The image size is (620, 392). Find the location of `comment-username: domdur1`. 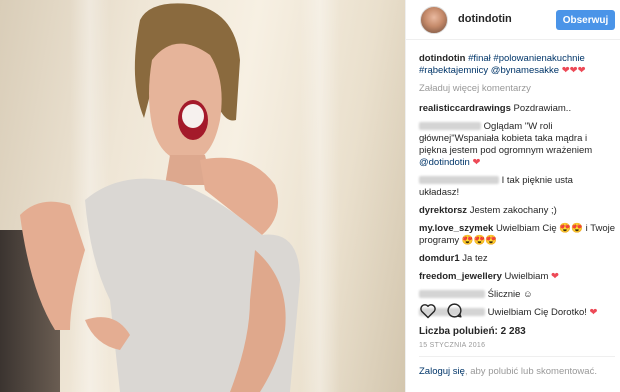

comment-username: domdur1 is located at coordinates (439, 258).